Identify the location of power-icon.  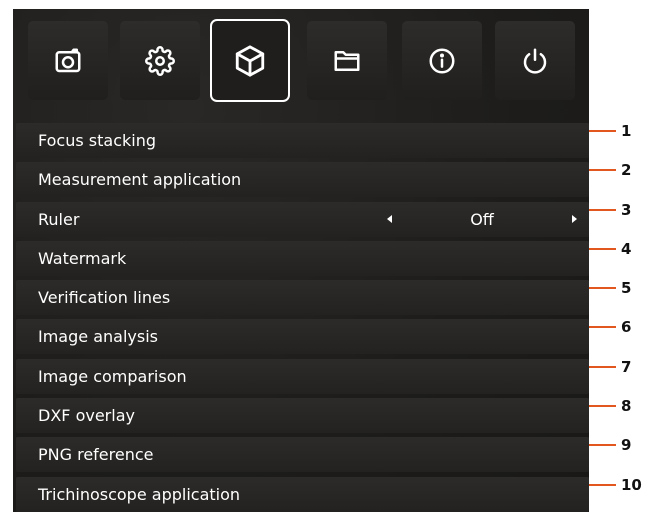
(535, 61).